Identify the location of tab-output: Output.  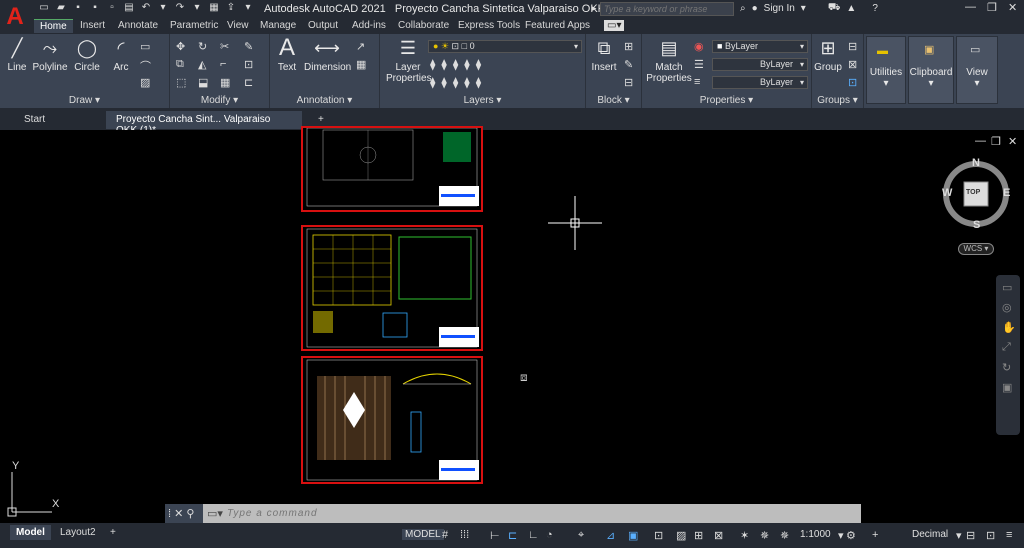
(323, 25).